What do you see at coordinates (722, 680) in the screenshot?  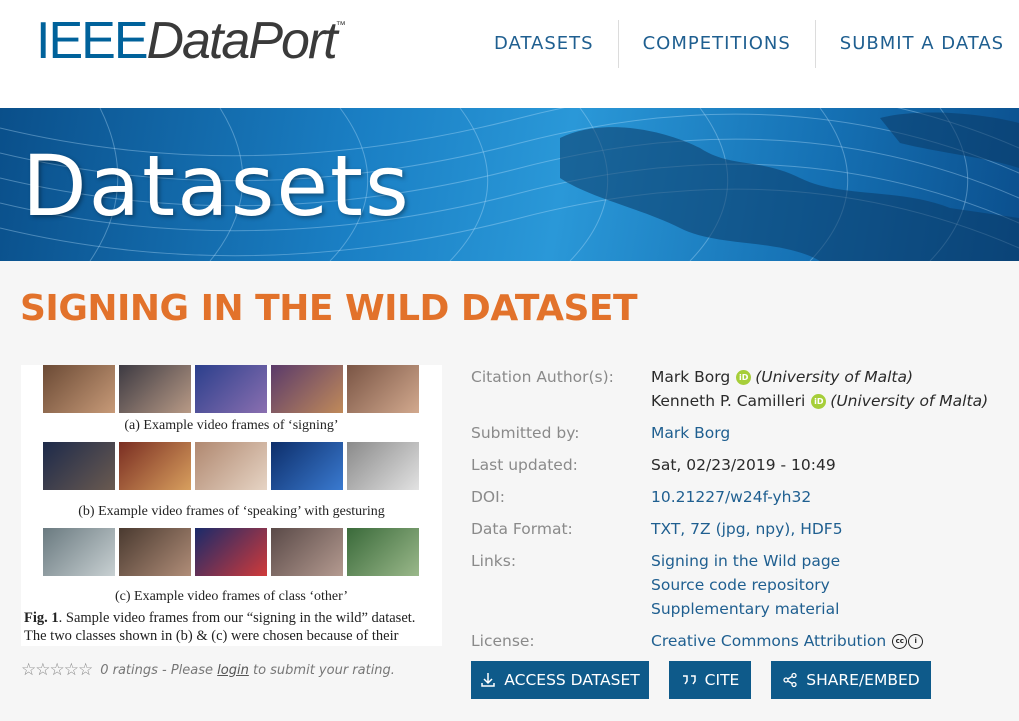 I see `cite-label: CITE` at bounding box center [722, 680].